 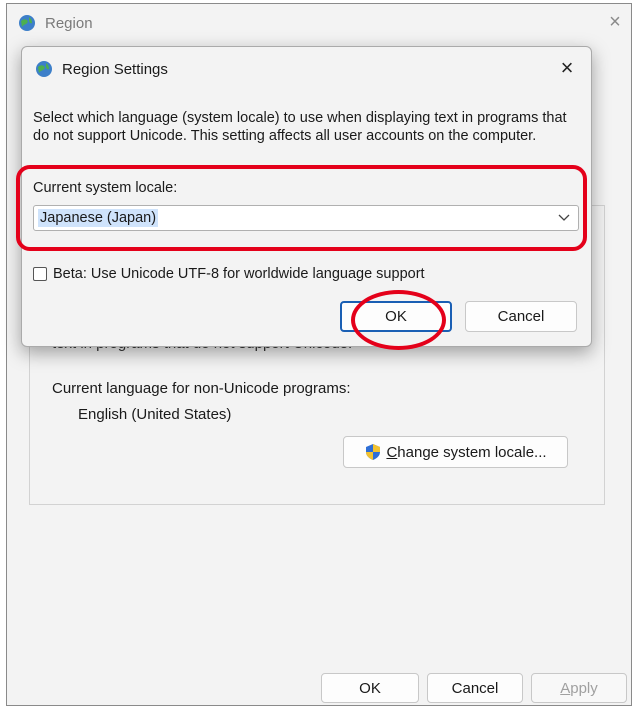 What do you see at coordinates (475, 688) in the screenshot?
I see `cancel-button: Cancel` at bounding box center [475, 688].